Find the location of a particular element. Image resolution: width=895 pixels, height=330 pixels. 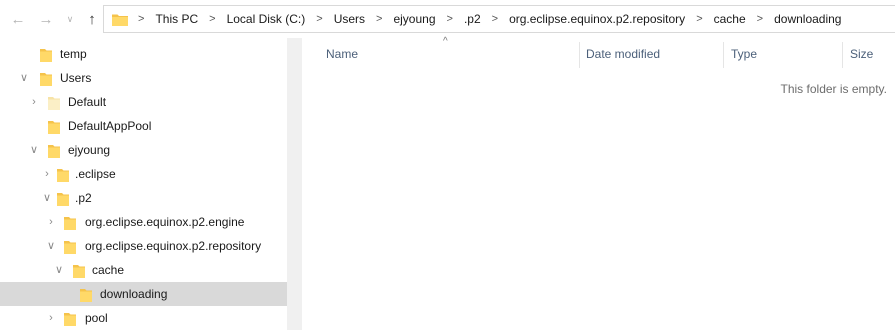

column-header-label: Date modified is located at coordinates (623, 53).